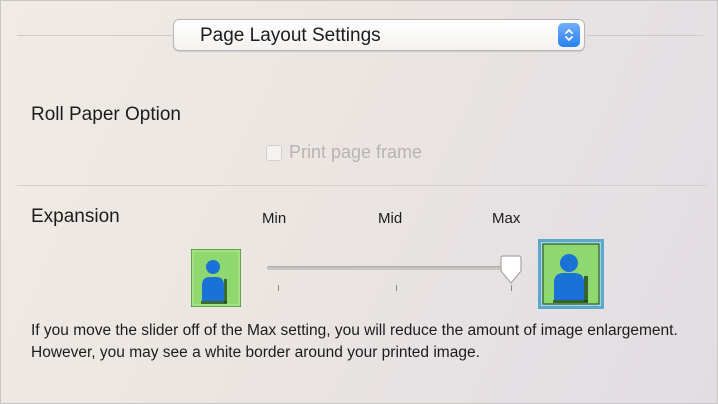  I want to click on print-page-frame-label: Print page frame, so click(356, 152).